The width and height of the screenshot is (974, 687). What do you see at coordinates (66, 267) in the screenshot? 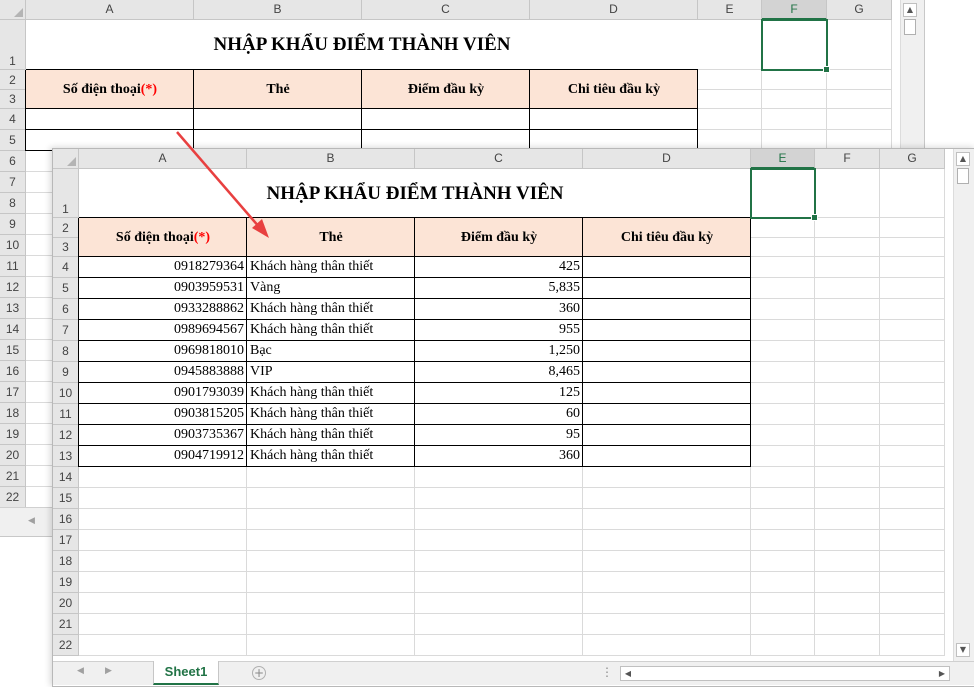
I see `row-header-4: 4` at bounding box center [66, 267].